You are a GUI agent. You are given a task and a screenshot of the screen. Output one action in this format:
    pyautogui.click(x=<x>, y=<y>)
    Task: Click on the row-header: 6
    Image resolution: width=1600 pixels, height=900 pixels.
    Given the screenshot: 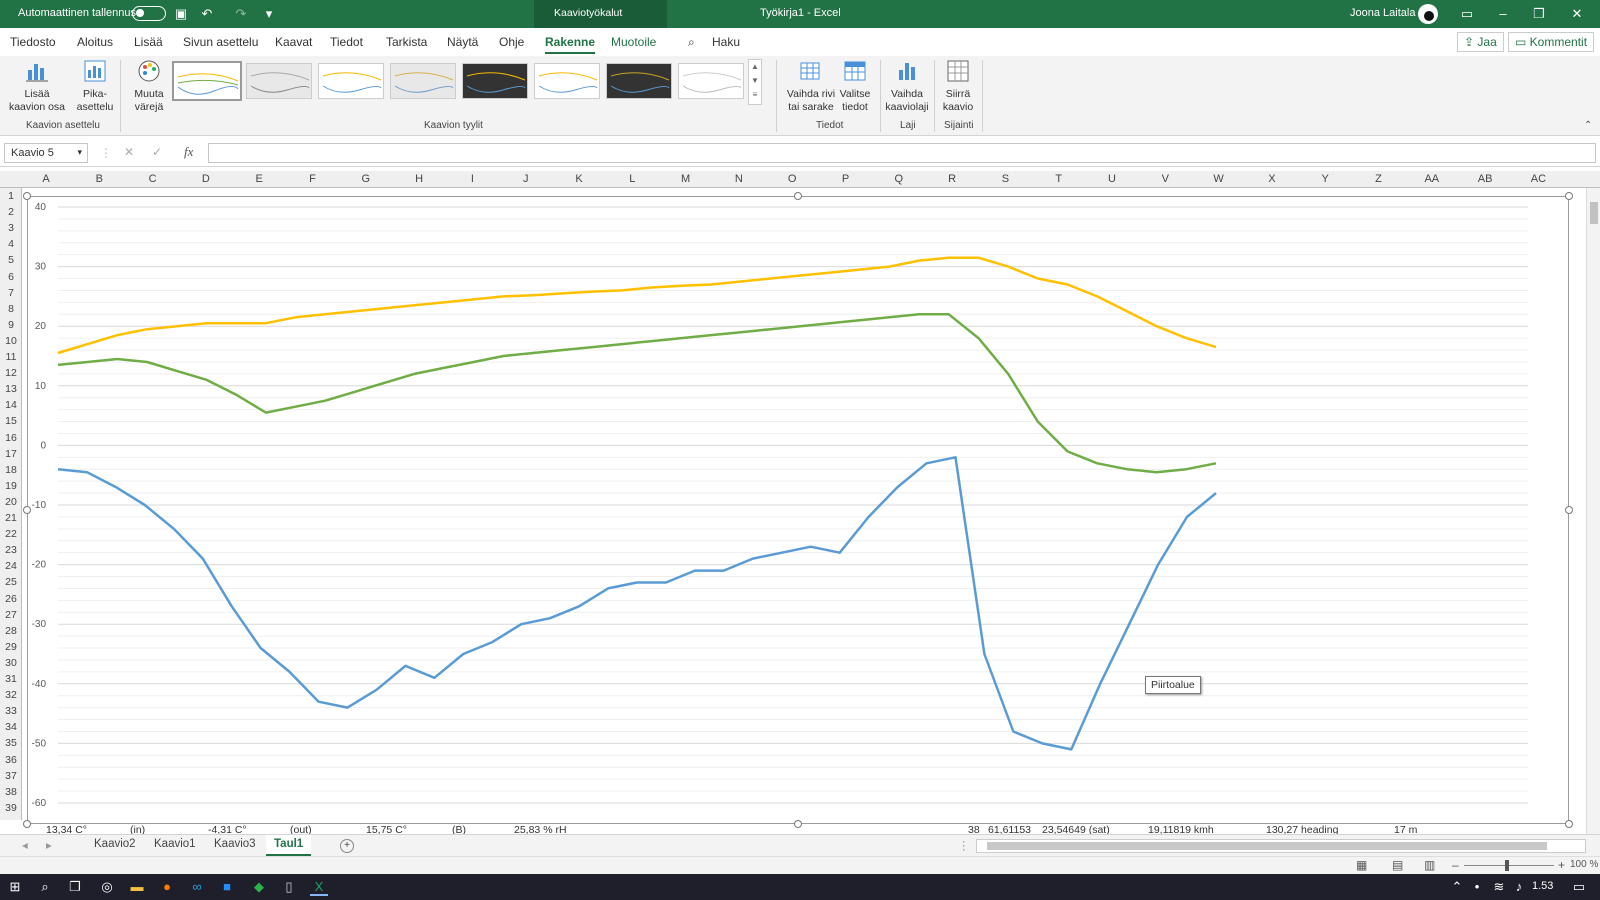 What is the action you would take?
    pyautogui.click(x=11, y=277)
    